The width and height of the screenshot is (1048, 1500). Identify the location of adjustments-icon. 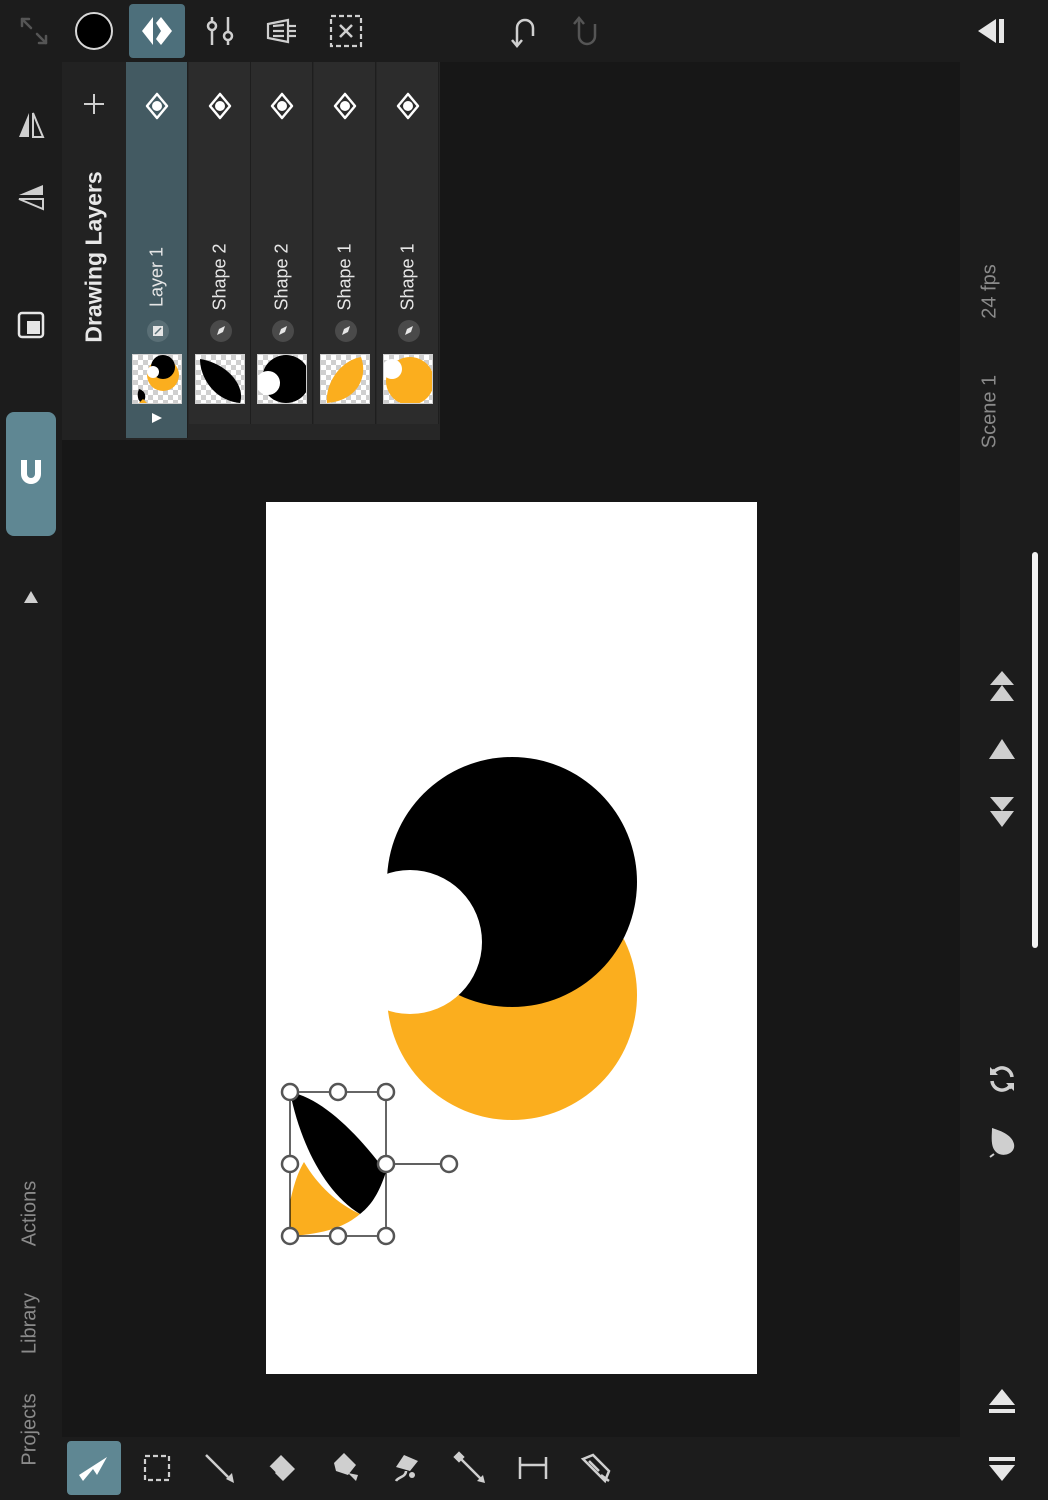
(220, 31).